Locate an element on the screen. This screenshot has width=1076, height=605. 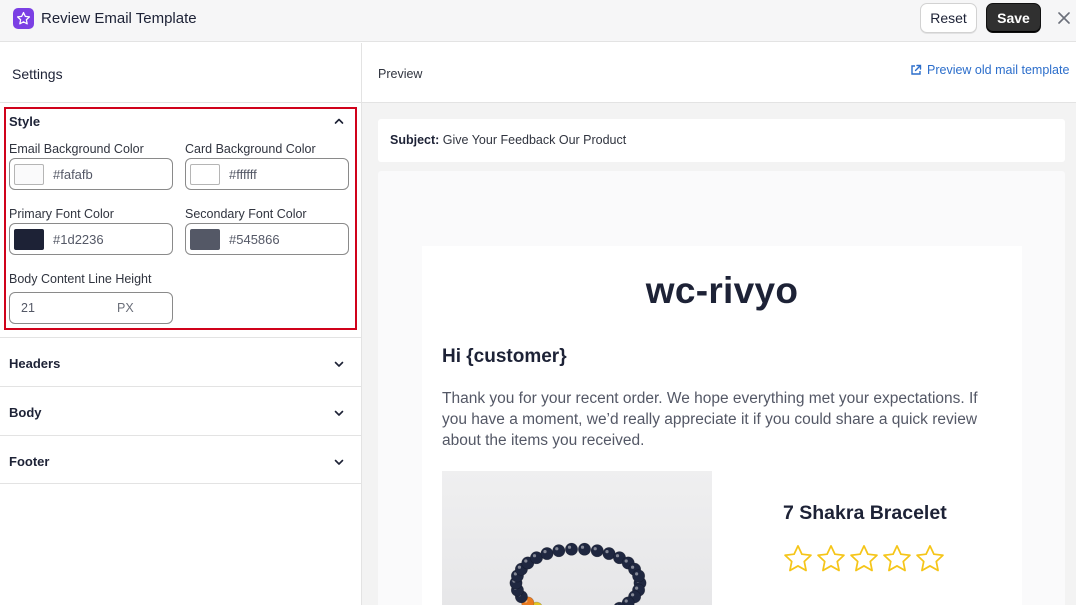
reset-button: Reset is located at coordinates (948, 18).